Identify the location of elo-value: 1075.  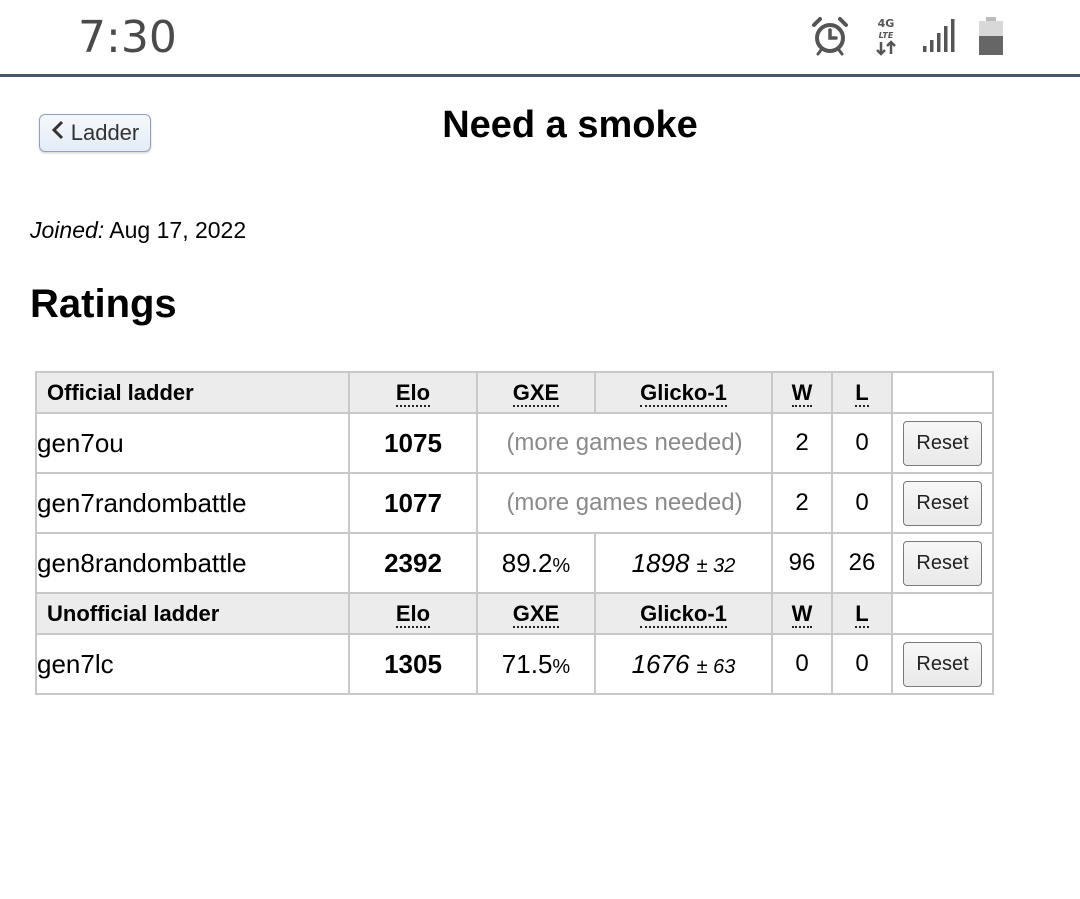
(413, 443).